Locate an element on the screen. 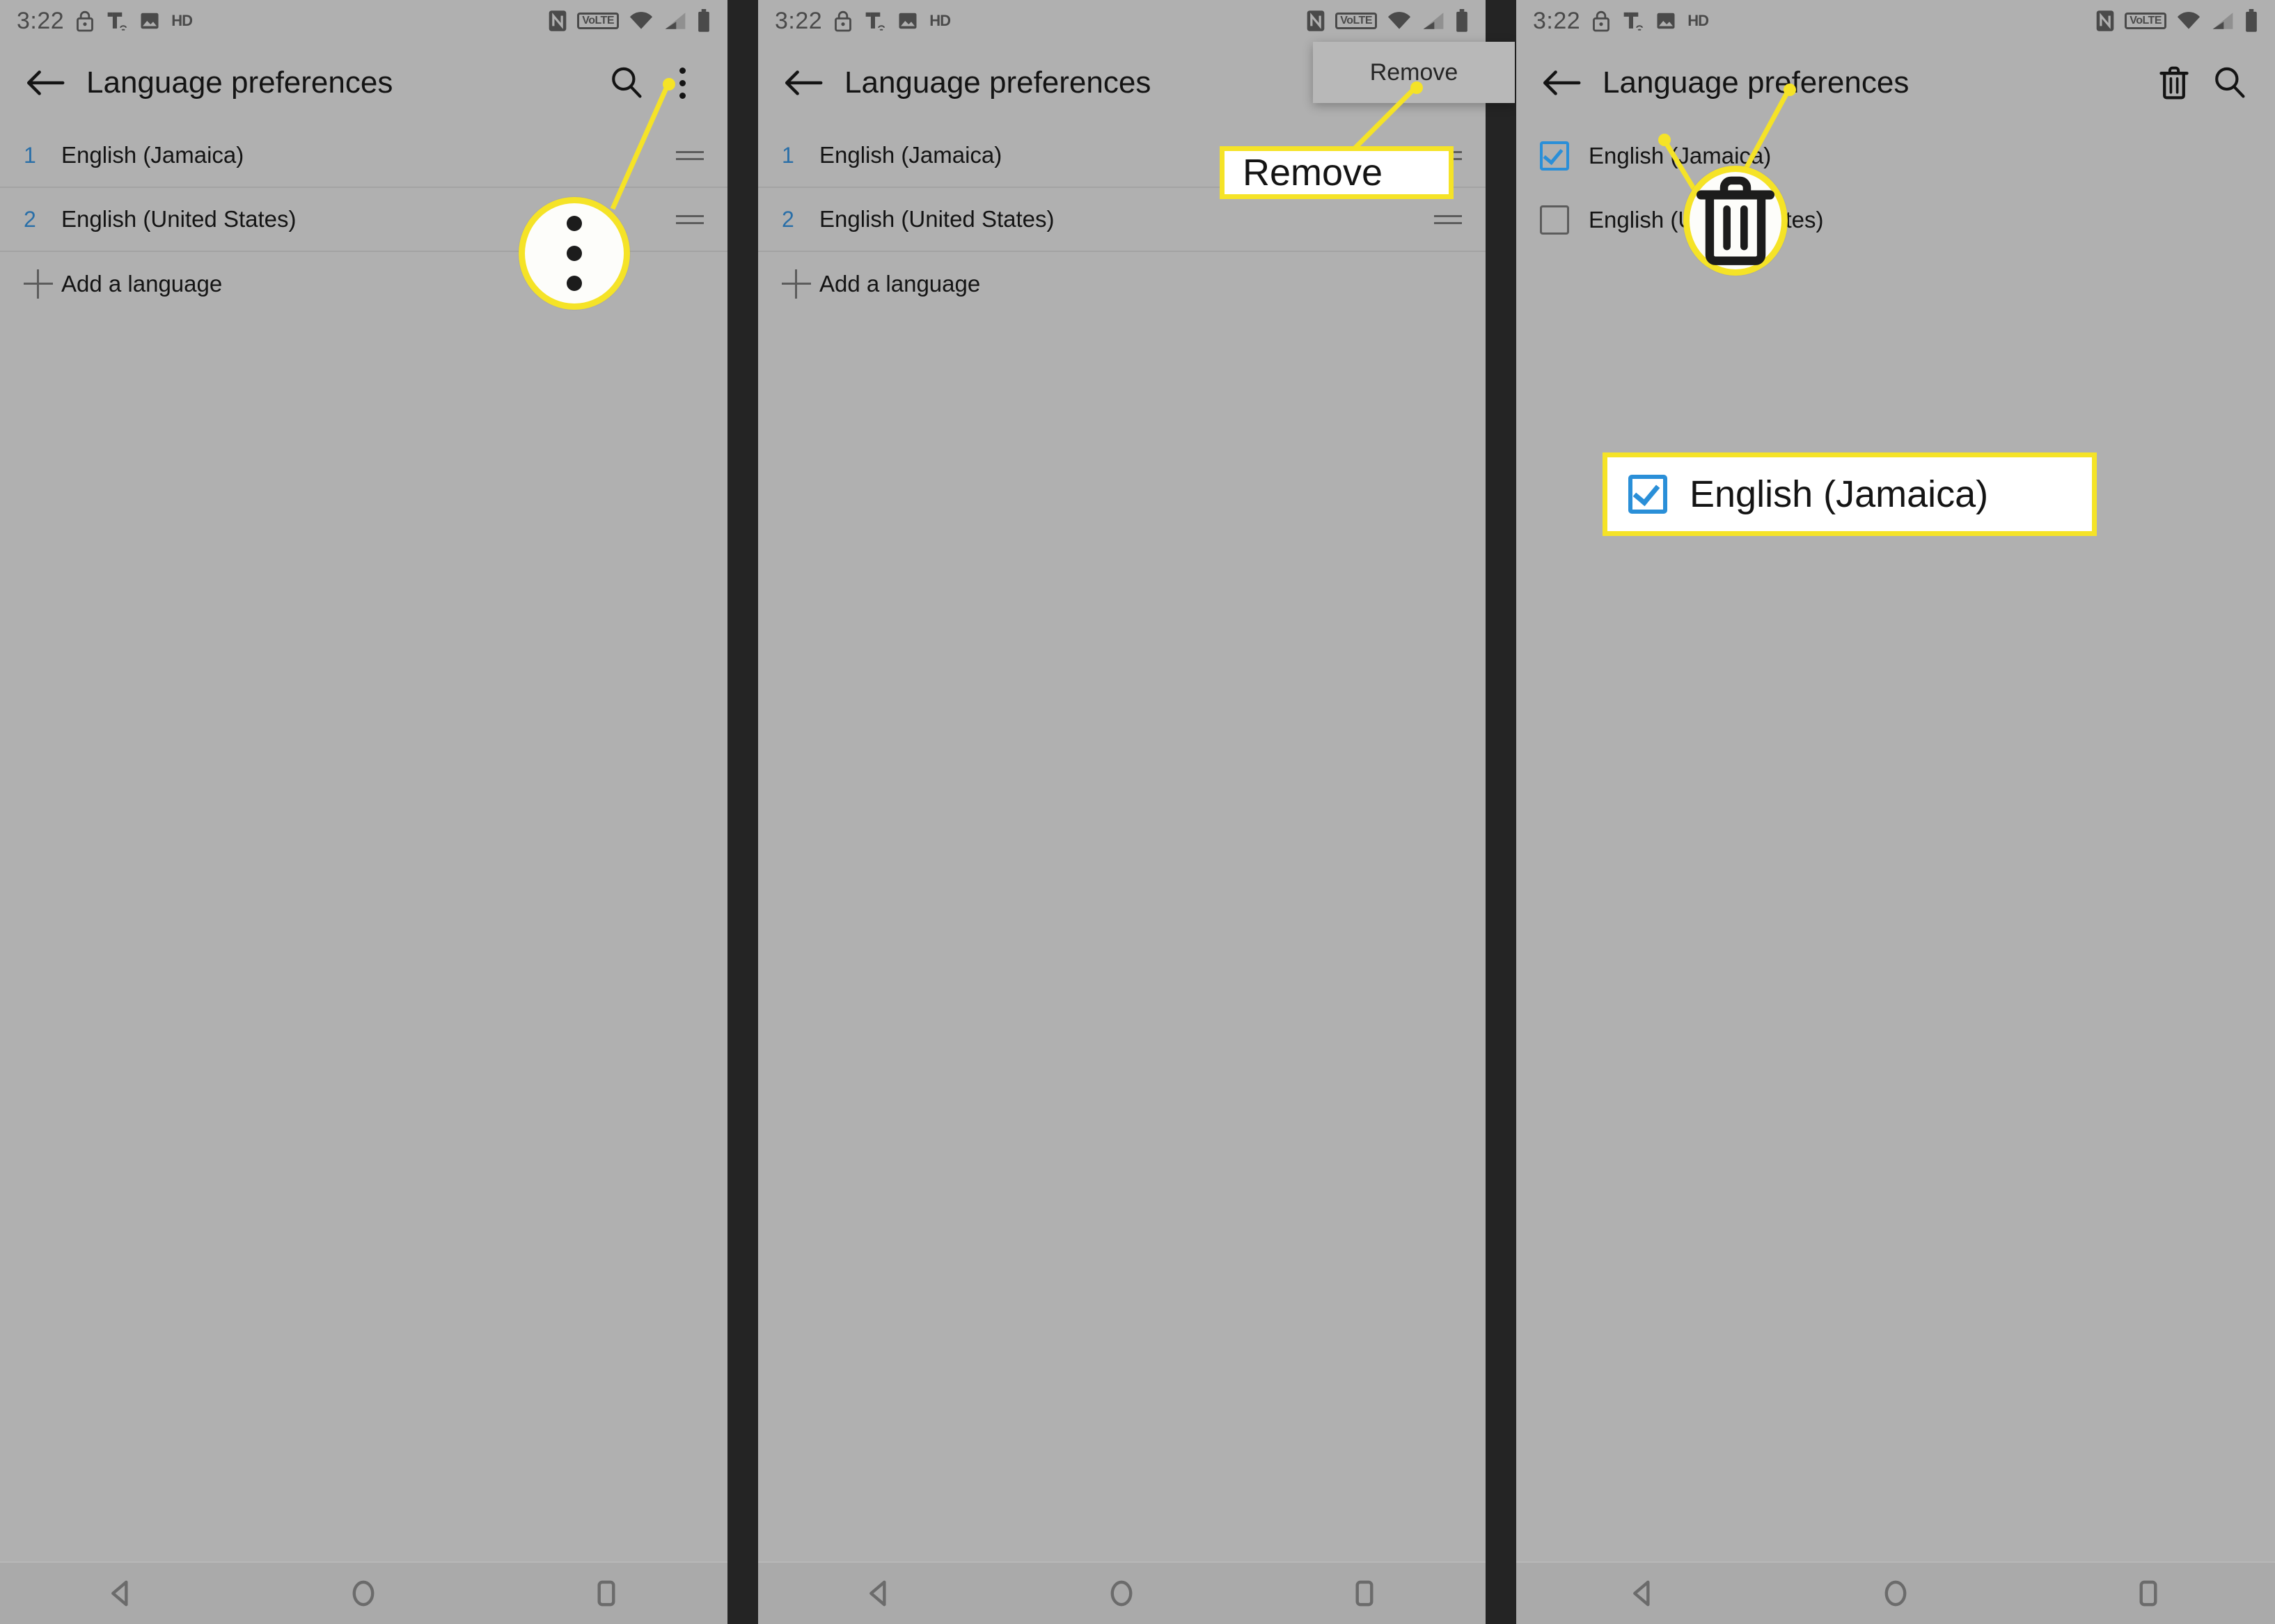 The width and height of the screenshot is (2275, 1624). app-bar-panel-1: Language preferences is located at coordinates (364, 83).